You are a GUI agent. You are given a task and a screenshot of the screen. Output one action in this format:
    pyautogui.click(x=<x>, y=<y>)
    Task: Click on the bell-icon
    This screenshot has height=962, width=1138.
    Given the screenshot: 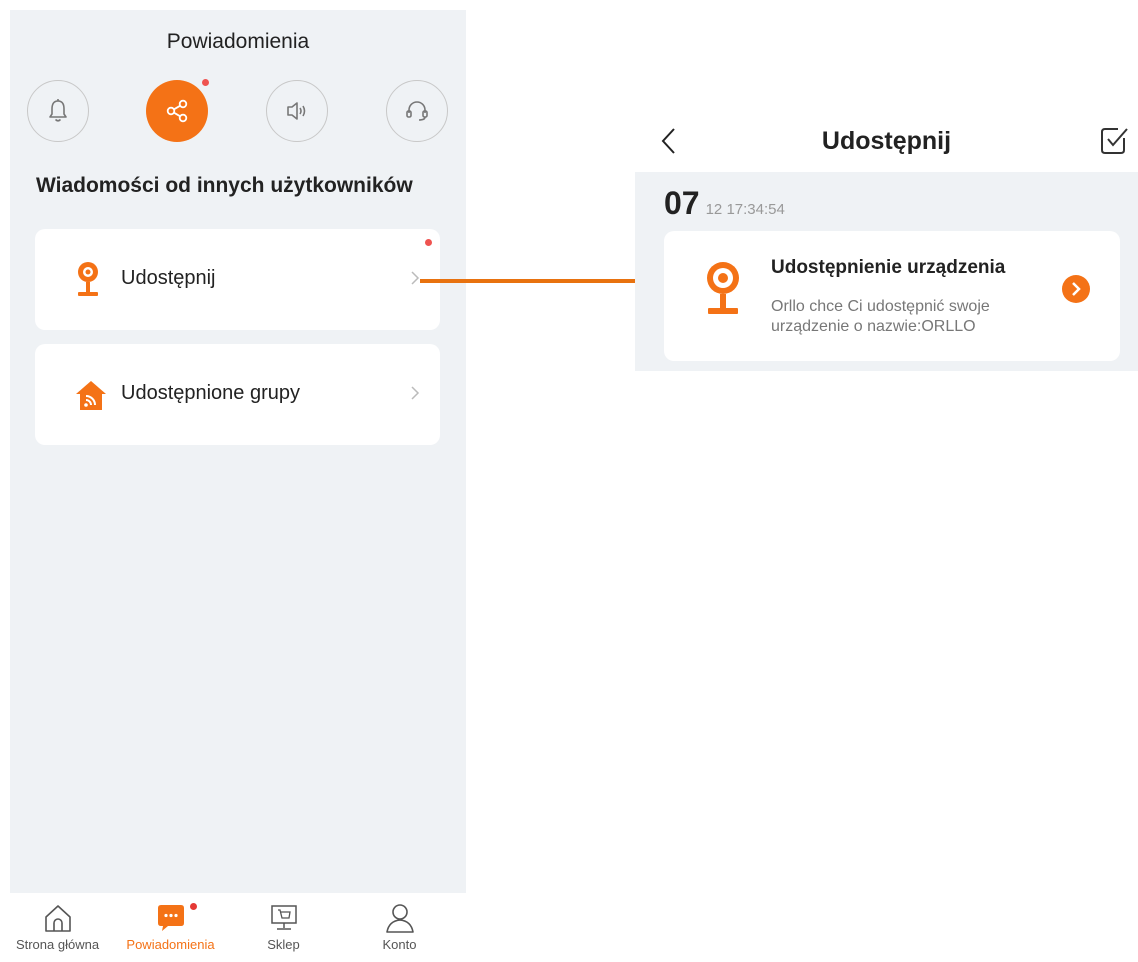 What is the action you would take?
    pyautogui.click(x=58, y=110)
    